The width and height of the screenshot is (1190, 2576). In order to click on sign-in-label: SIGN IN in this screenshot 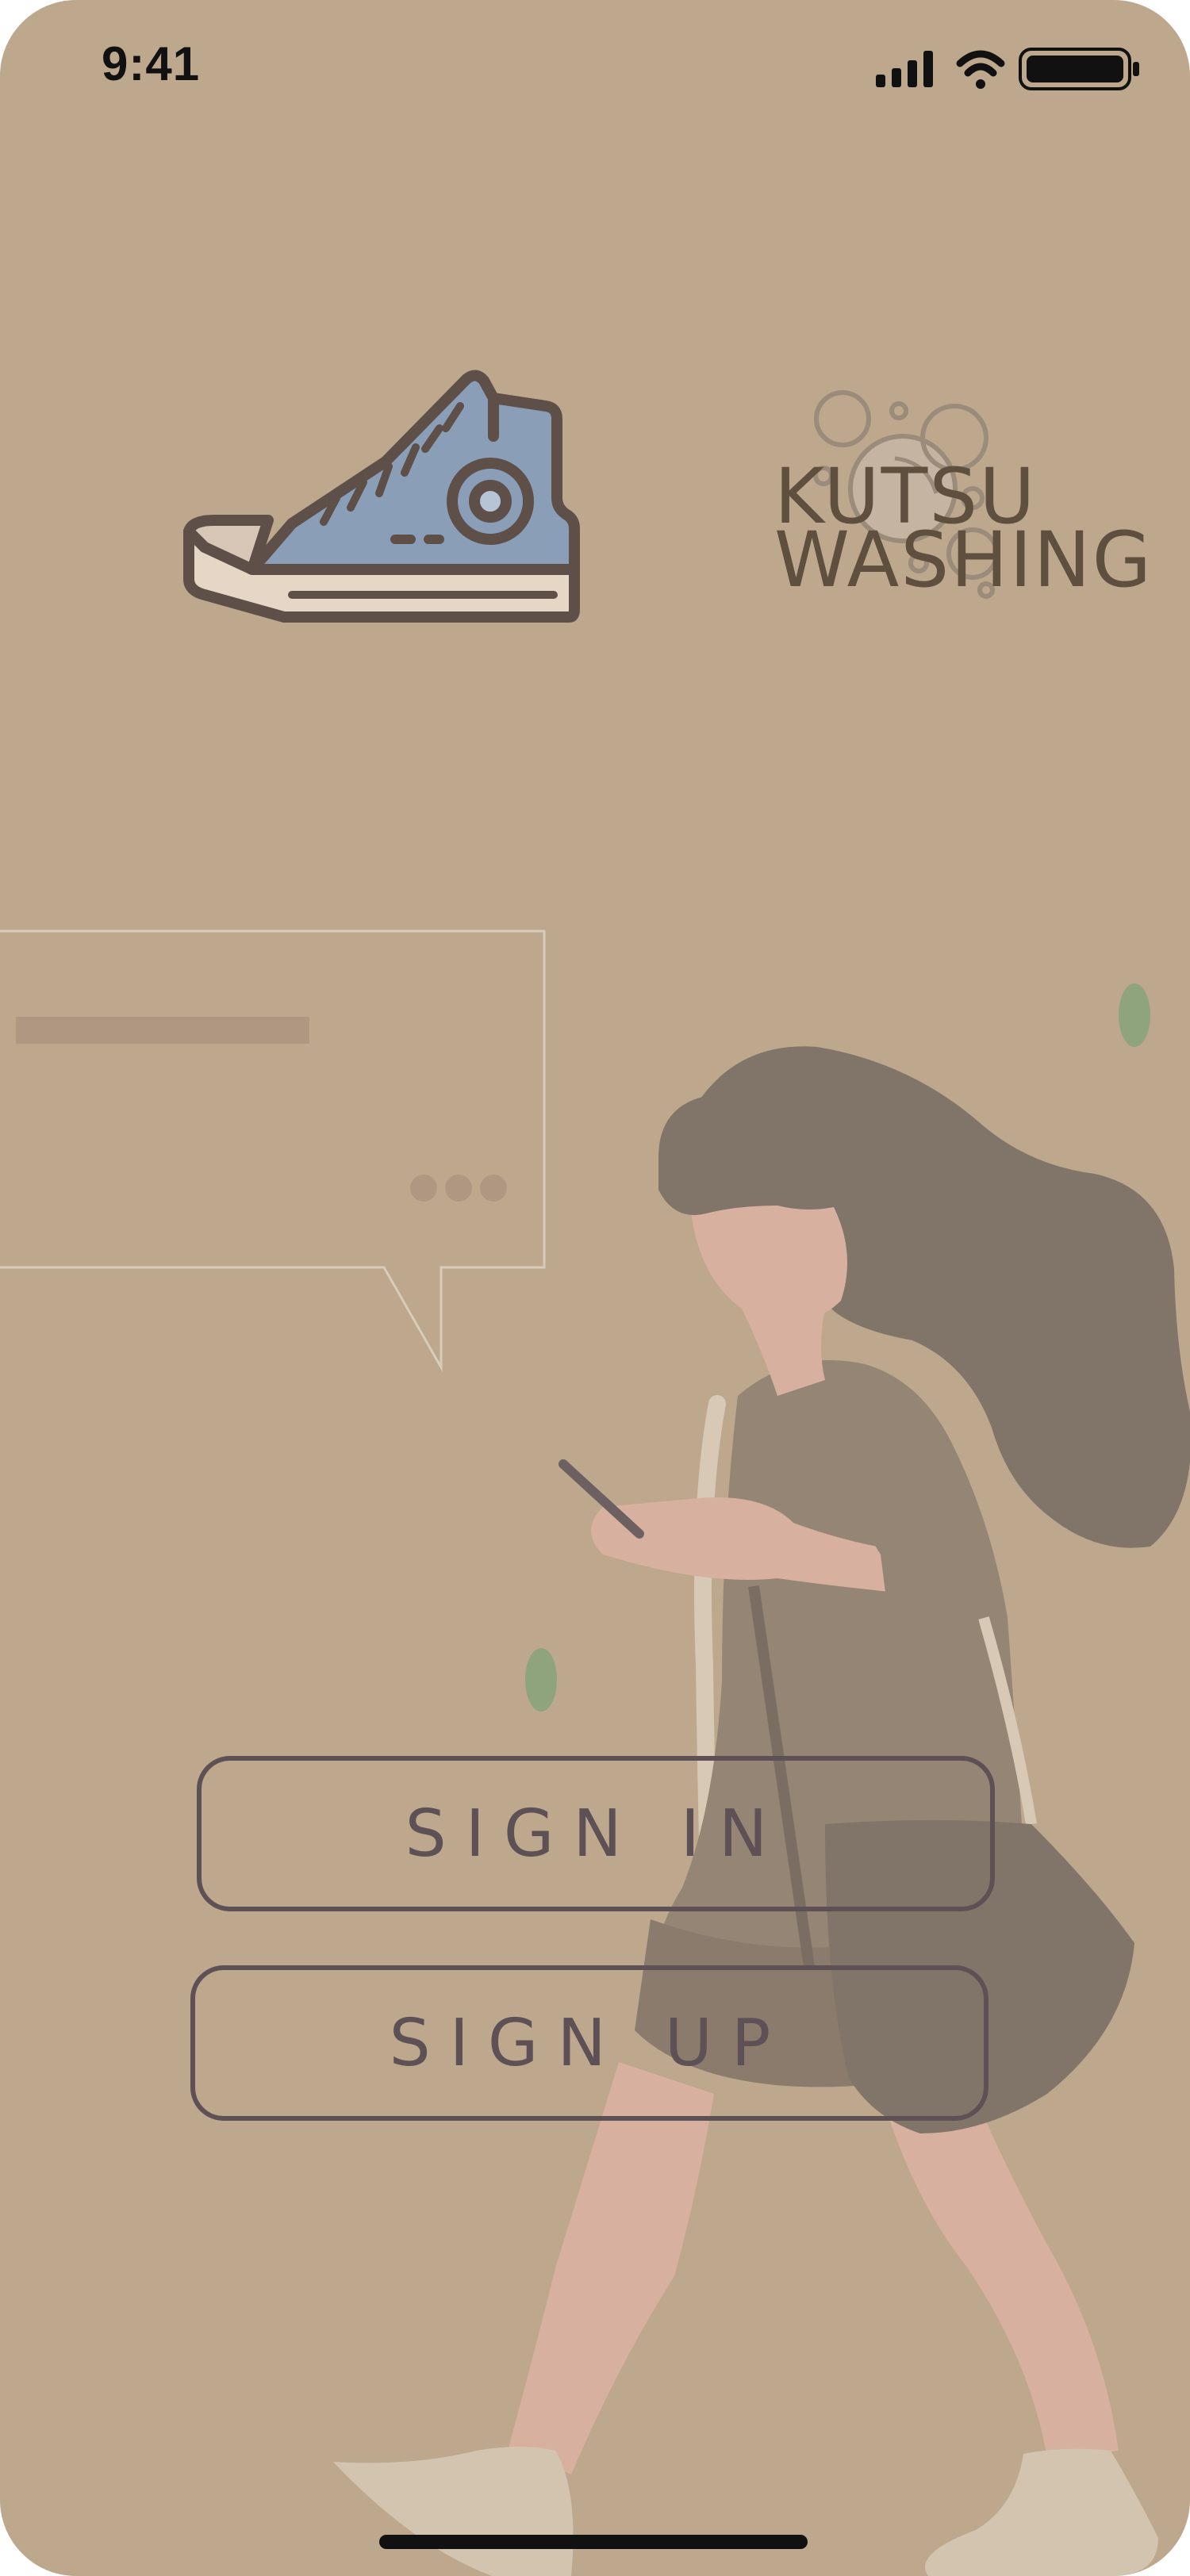, I will do `click(596, 1834)`.